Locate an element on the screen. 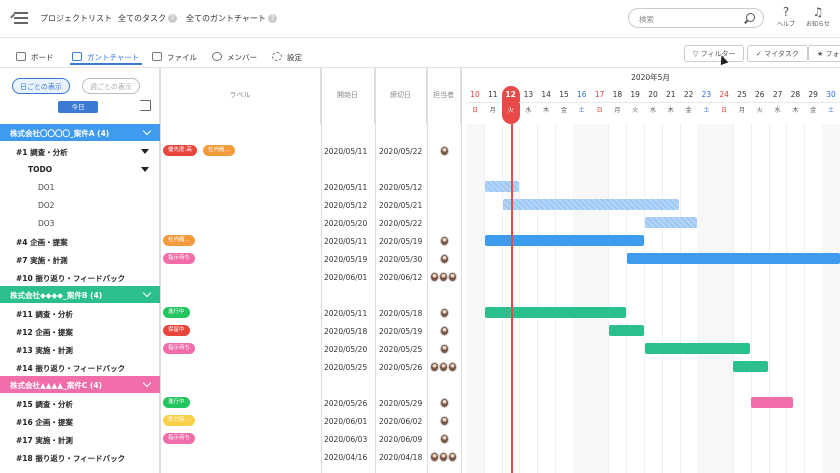  tab-members: メンバー is located at coordinates (234, 57).